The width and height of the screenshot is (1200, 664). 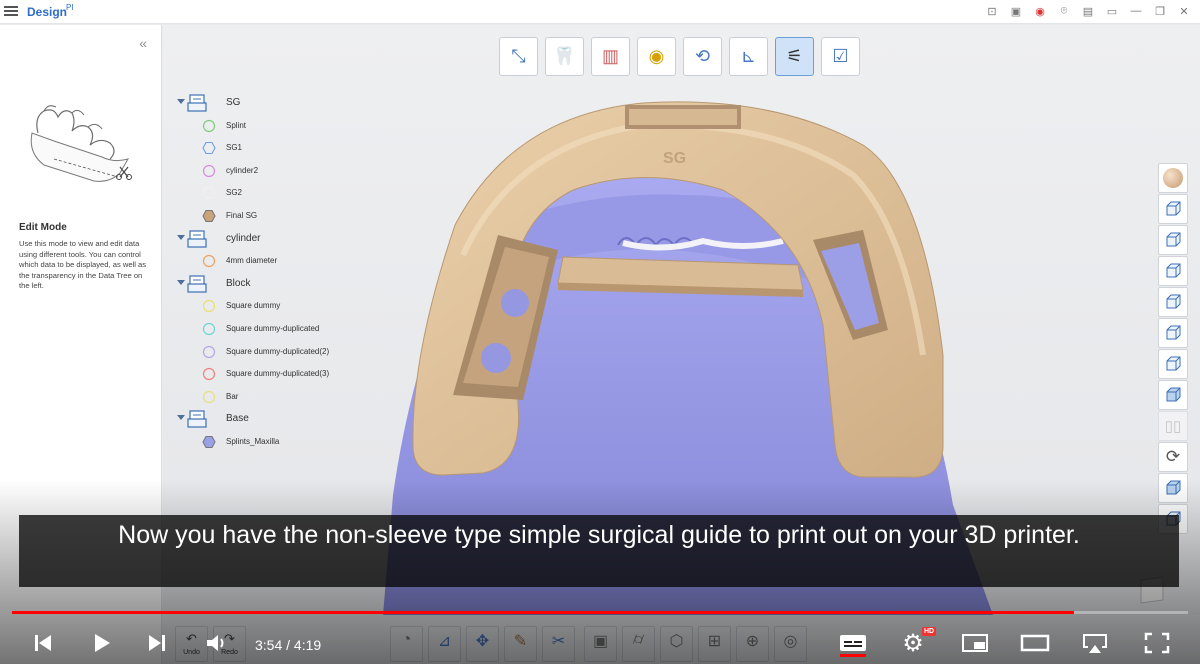 I want to click on subtitles-icon, so click(x=853, y=643).